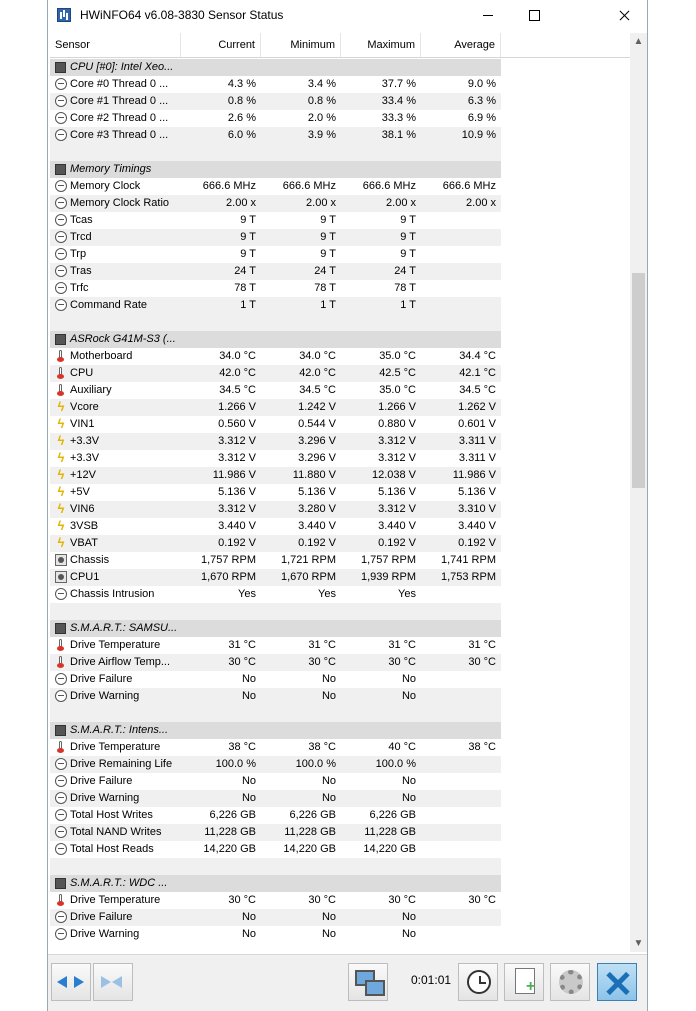 This screenshot has width=696, height=1011. Describe the element at coordinates (301, 45) in the screenshot. I see `column-header-minimum: Minimum` at that location.